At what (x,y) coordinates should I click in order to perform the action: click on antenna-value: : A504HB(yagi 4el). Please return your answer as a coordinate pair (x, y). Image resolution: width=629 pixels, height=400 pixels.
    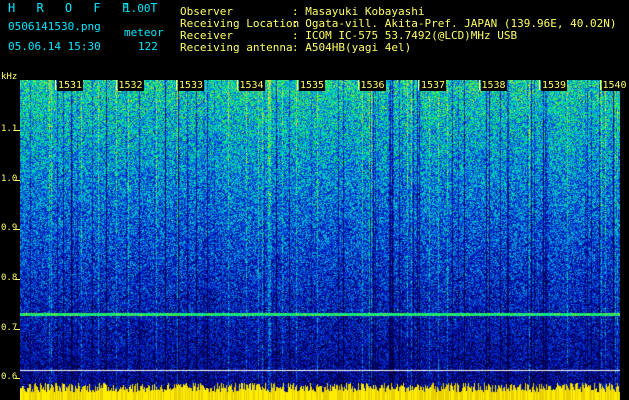
    Looking at the image, I should click on (352, 47).